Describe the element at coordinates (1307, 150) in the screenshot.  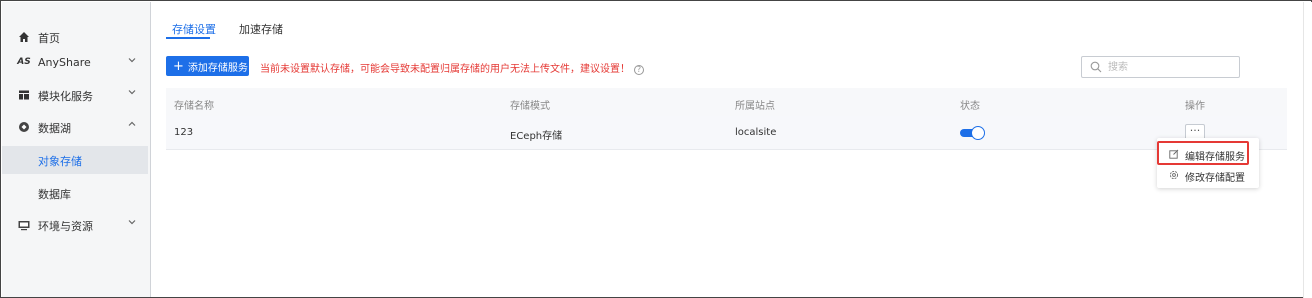
I see `scrollbar` at that location.